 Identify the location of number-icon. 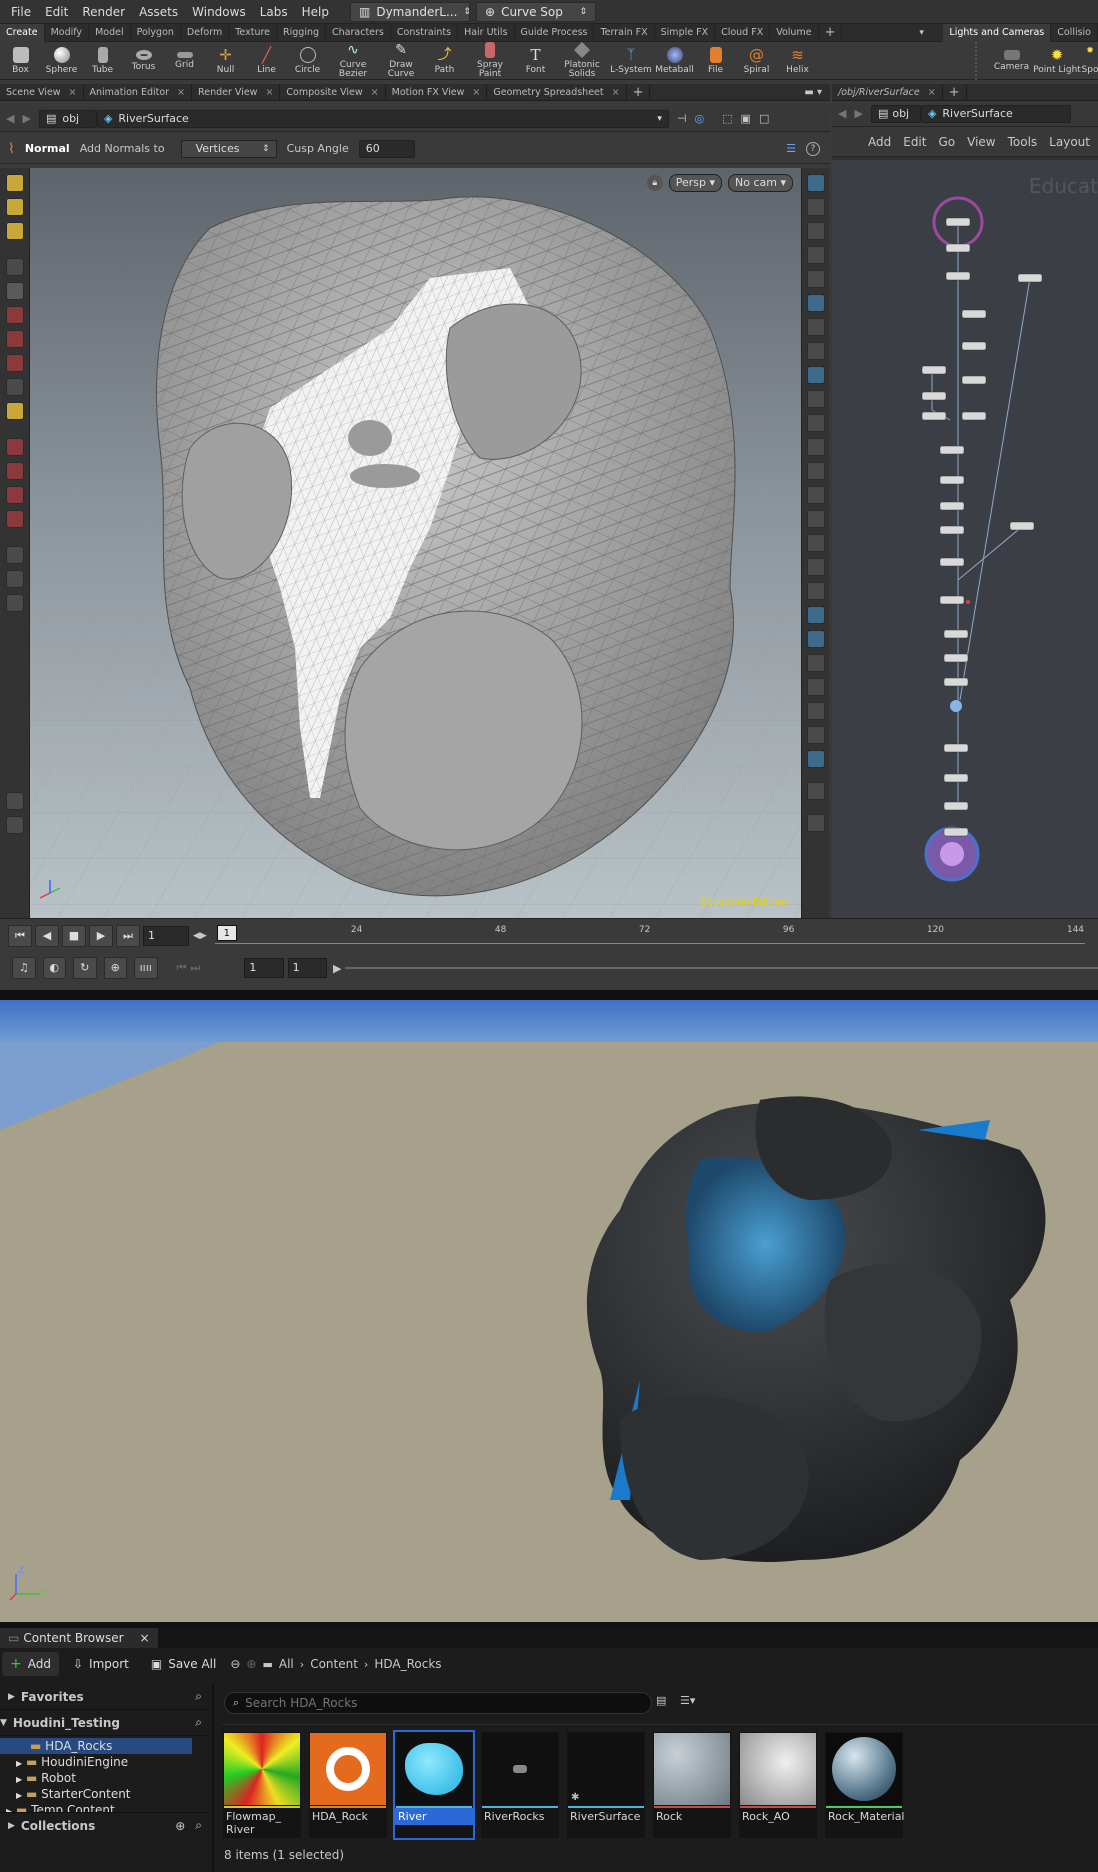
(815, 519).